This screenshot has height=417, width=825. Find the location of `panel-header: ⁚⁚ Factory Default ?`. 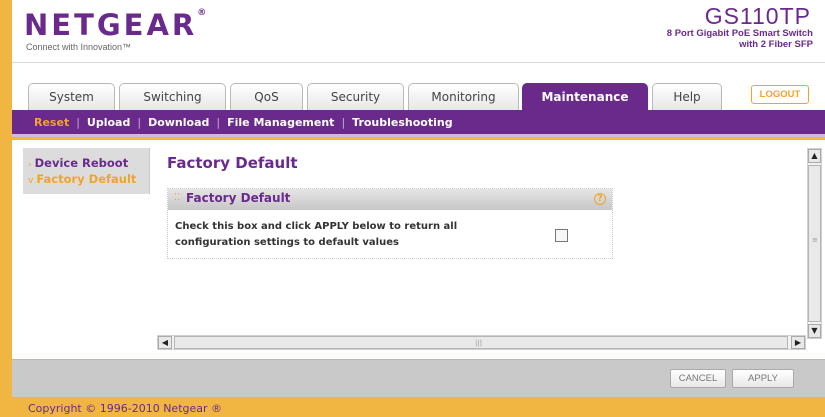

panel-header: ⁚⁚ Factory Default ? is located at coordinates (390, 199).